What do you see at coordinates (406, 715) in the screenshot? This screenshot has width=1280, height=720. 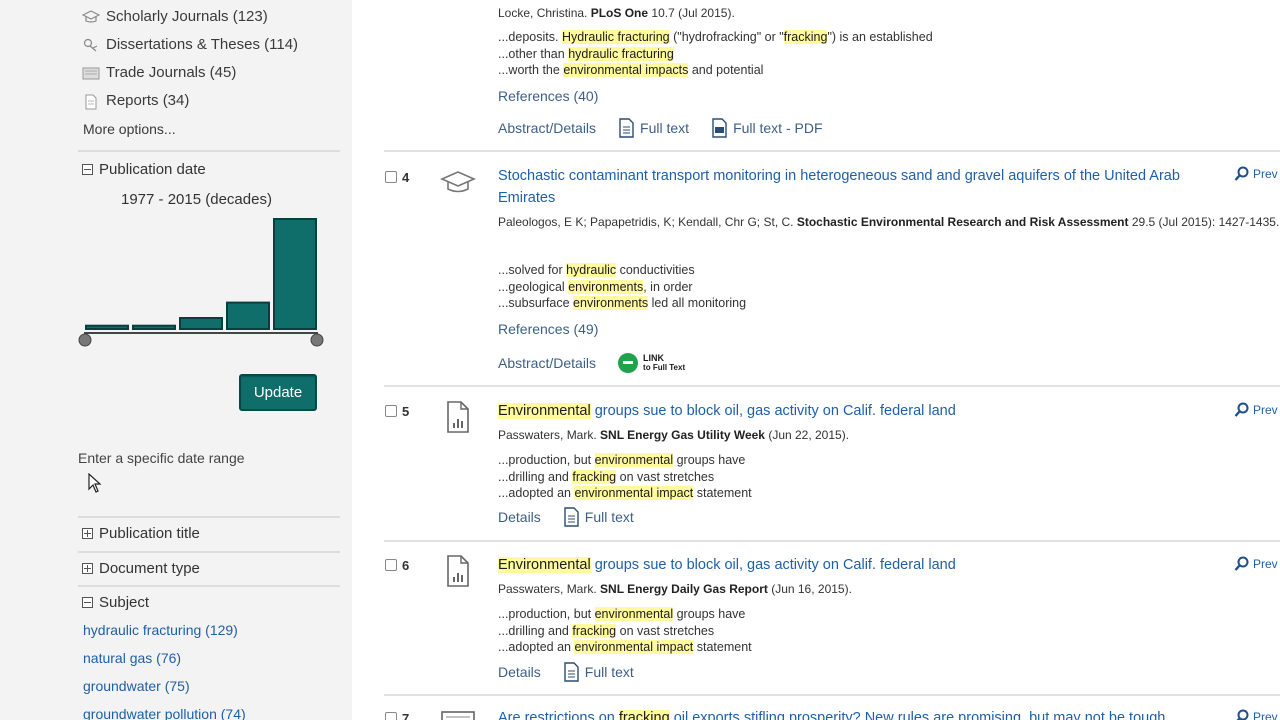 I see `result-number: 7` at bounding box center [406, 715].